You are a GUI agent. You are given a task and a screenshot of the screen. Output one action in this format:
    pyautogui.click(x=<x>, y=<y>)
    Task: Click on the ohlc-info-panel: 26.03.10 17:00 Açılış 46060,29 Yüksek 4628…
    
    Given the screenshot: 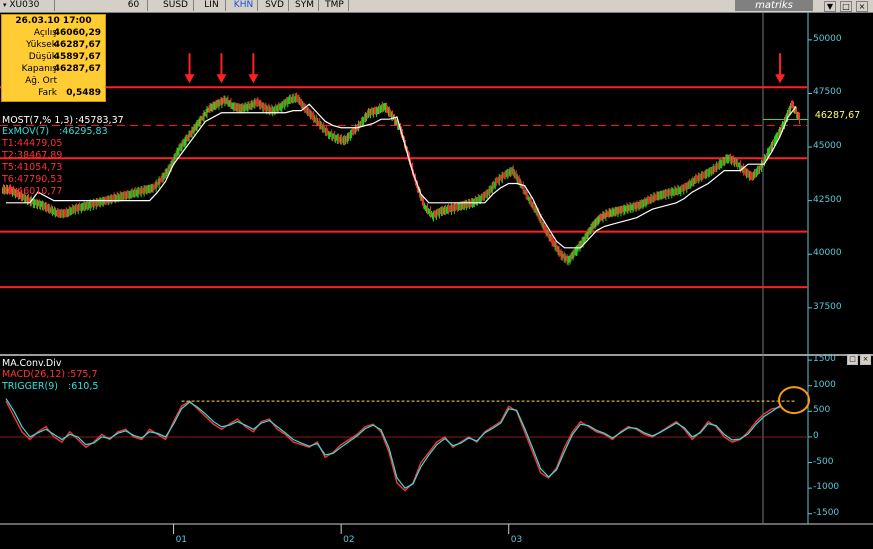 What is the action you would take?
    pyautogui.click(x=53, y=58)
    